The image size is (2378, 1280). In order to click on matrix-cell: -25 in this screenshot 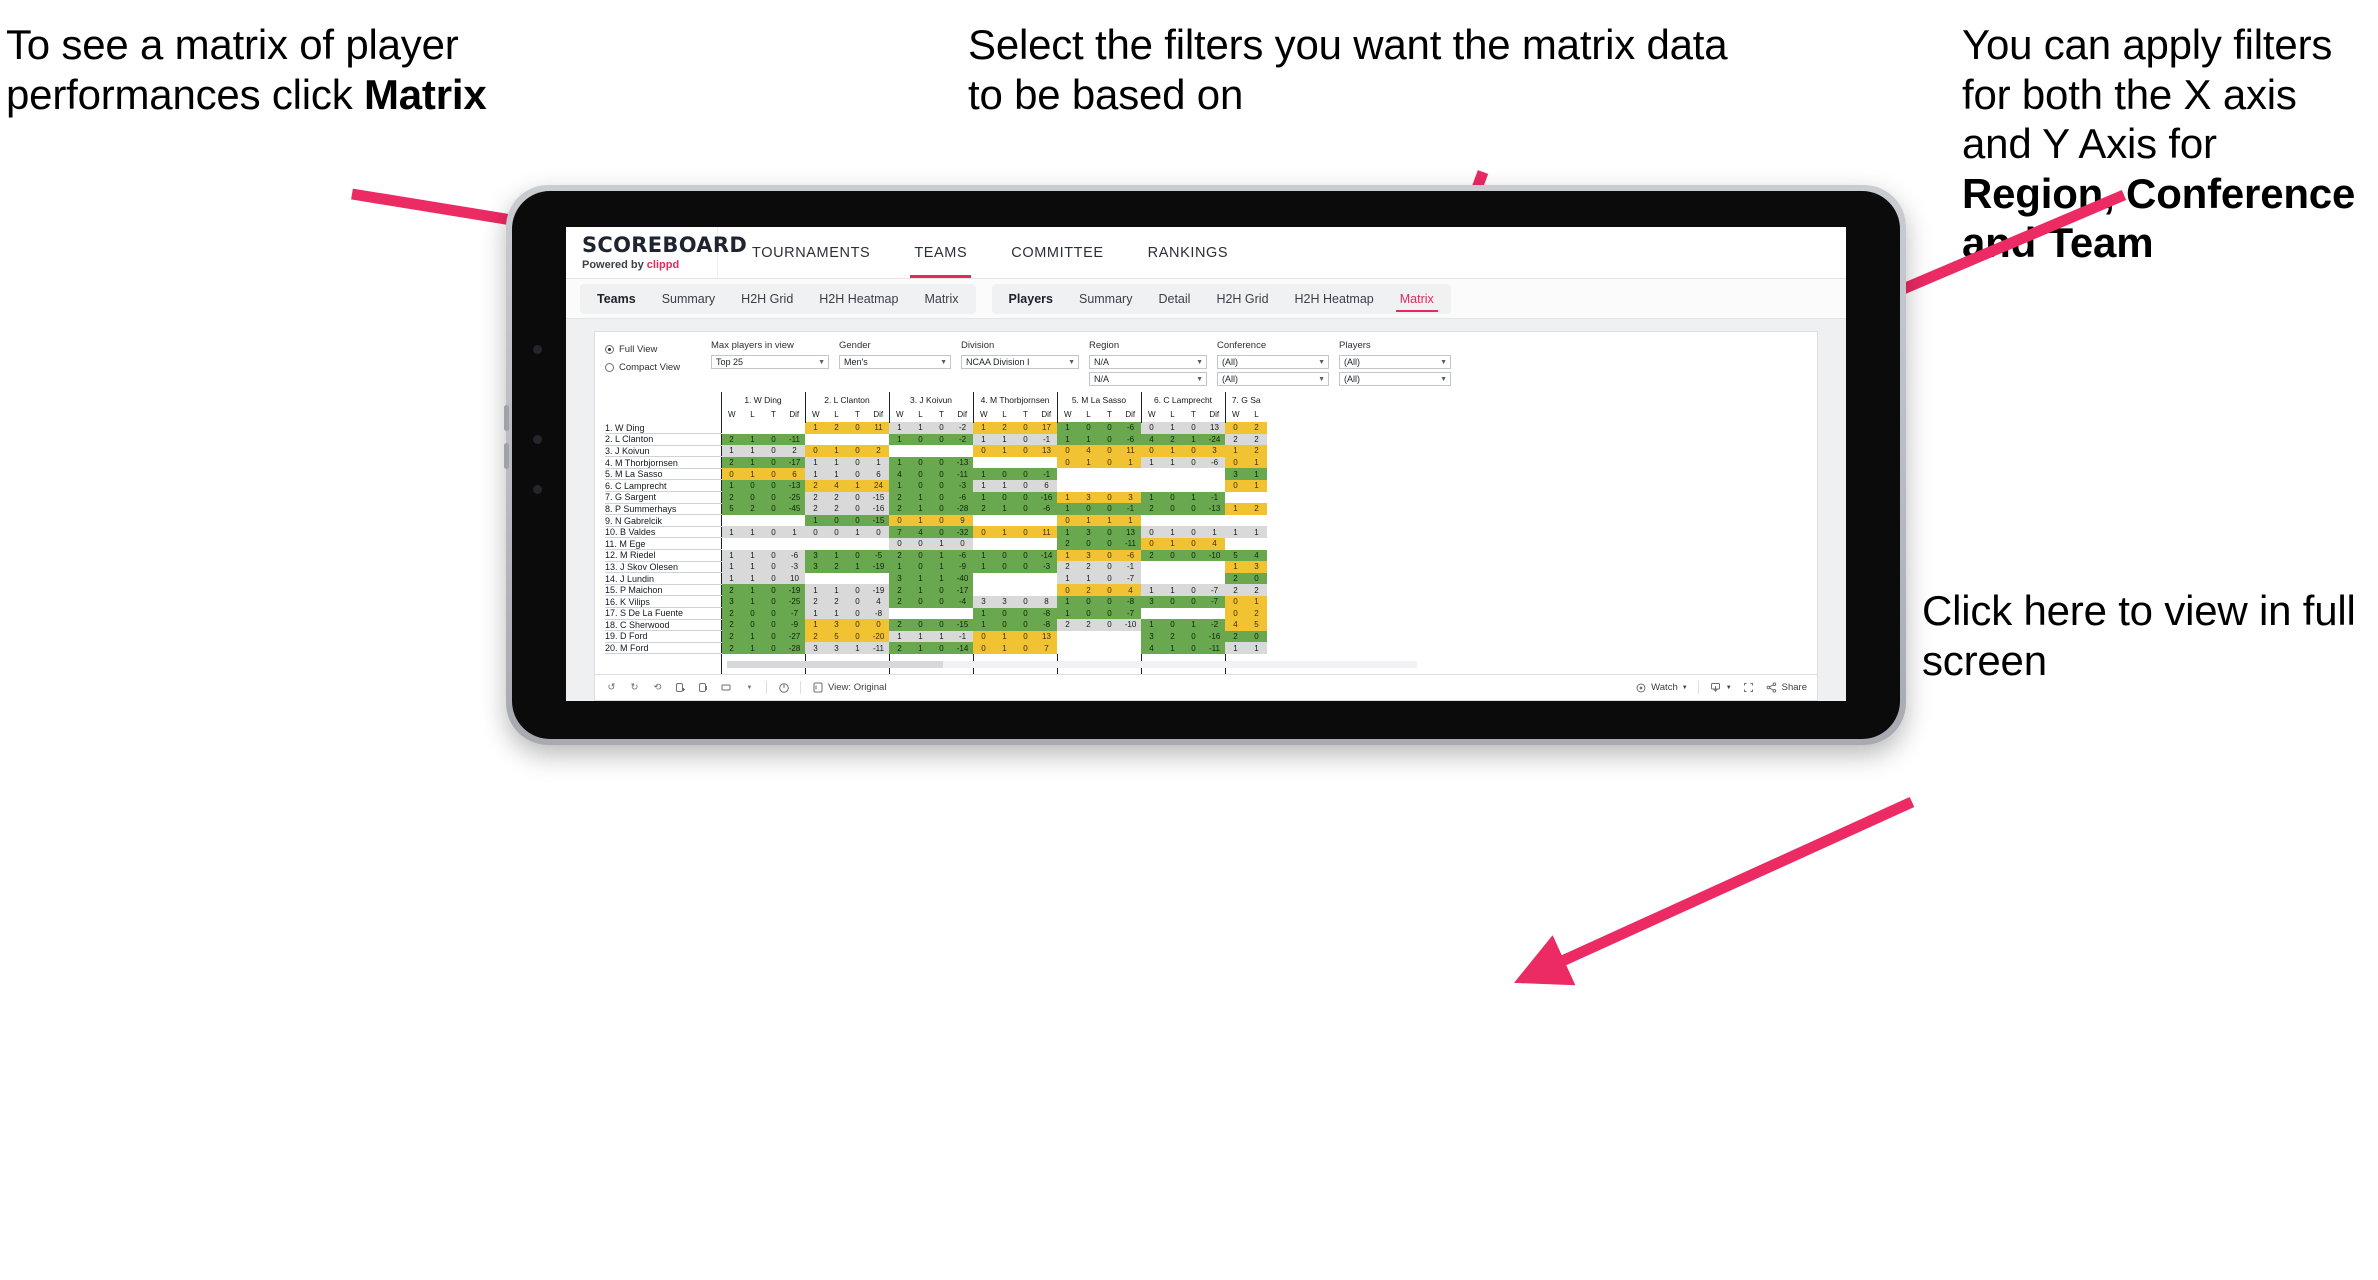, I will do `click(794, 497)`.